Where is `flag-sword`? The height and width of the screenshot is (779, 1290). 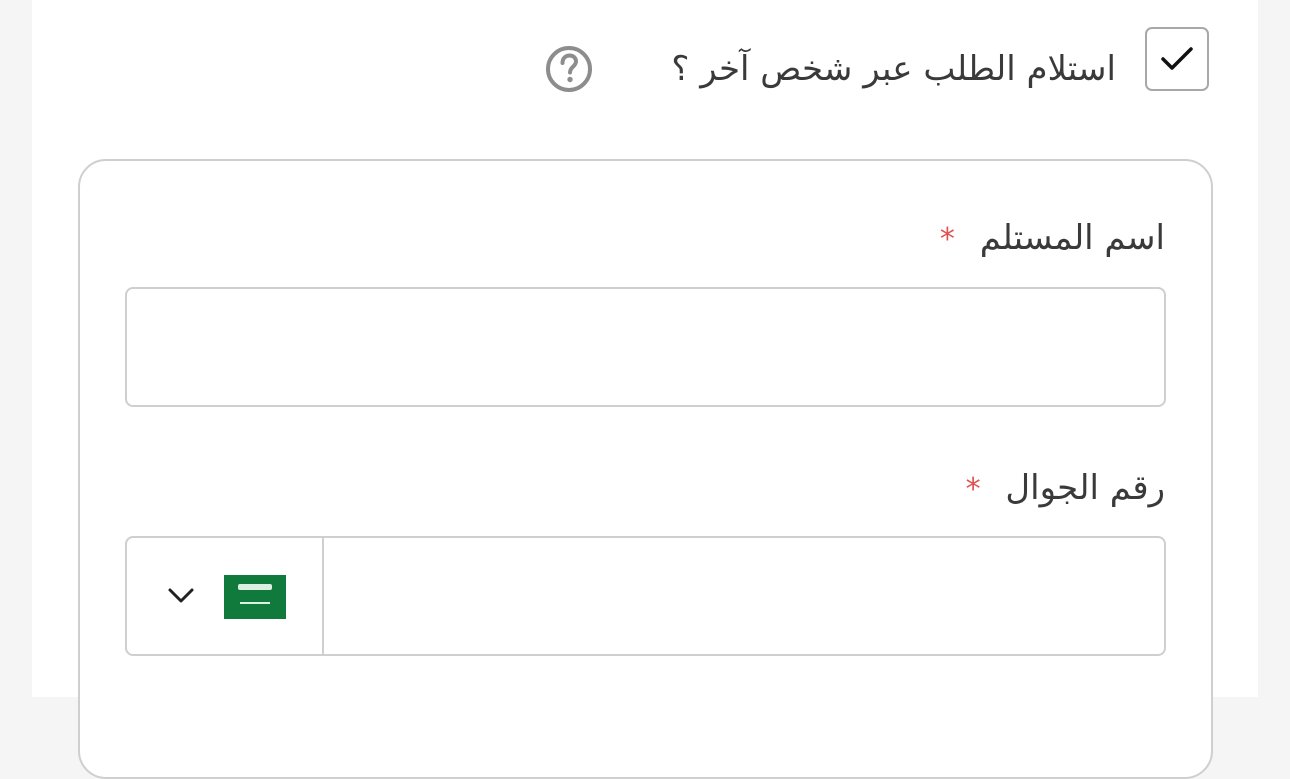 flag-sword is located at coordinates (255, 603).